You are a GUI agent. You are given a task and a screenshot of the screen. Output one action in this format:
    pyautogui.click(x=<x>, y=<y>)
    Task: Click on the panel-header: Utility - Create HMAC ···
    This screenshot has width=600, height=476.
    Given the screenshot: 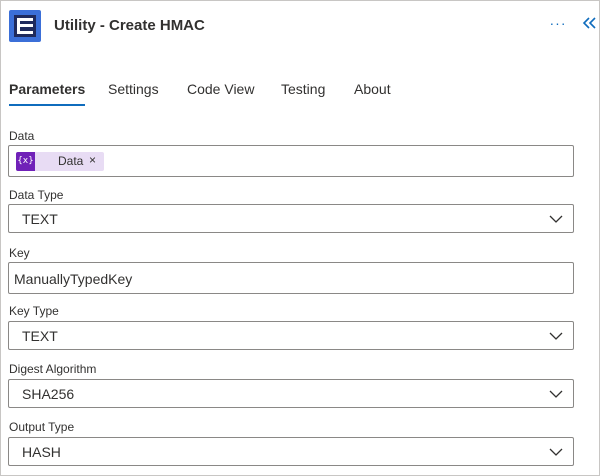 What is the action you would take?
    pyautogui.click(x=300, y=26)
    